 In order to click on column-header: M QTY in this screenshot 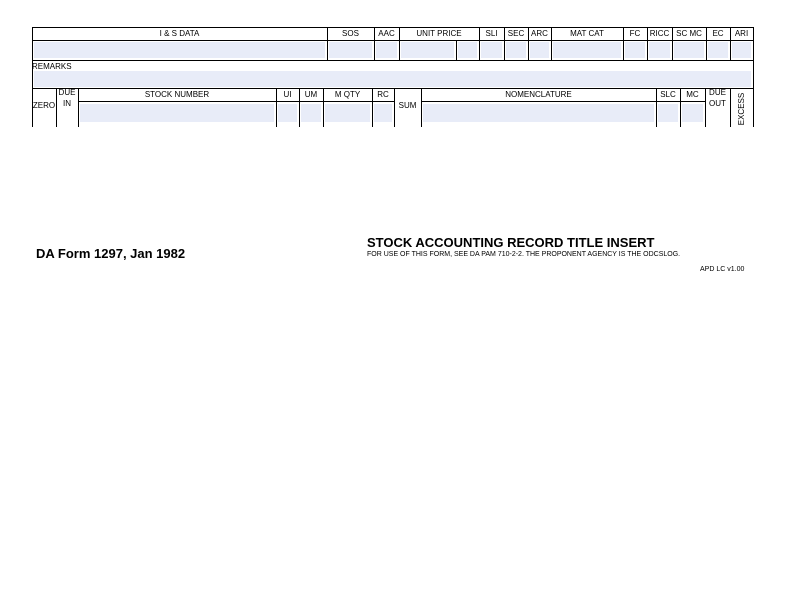, I will do `click(347, 94)`.